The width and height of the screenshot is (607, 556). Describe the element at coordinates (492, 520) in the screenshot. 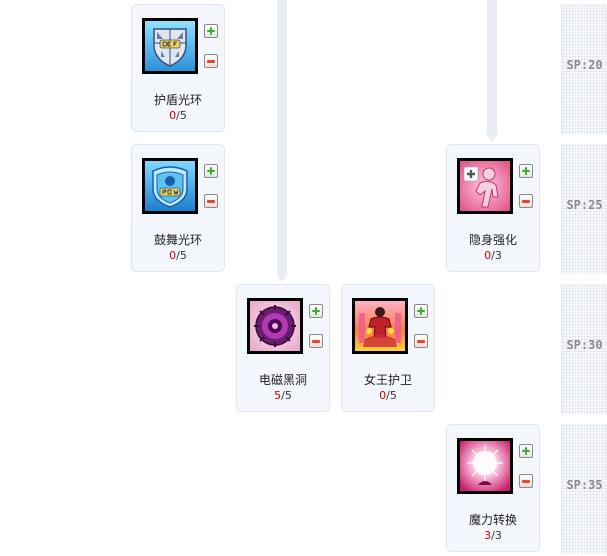

I see `skill-name: 魔力转换` at that location.